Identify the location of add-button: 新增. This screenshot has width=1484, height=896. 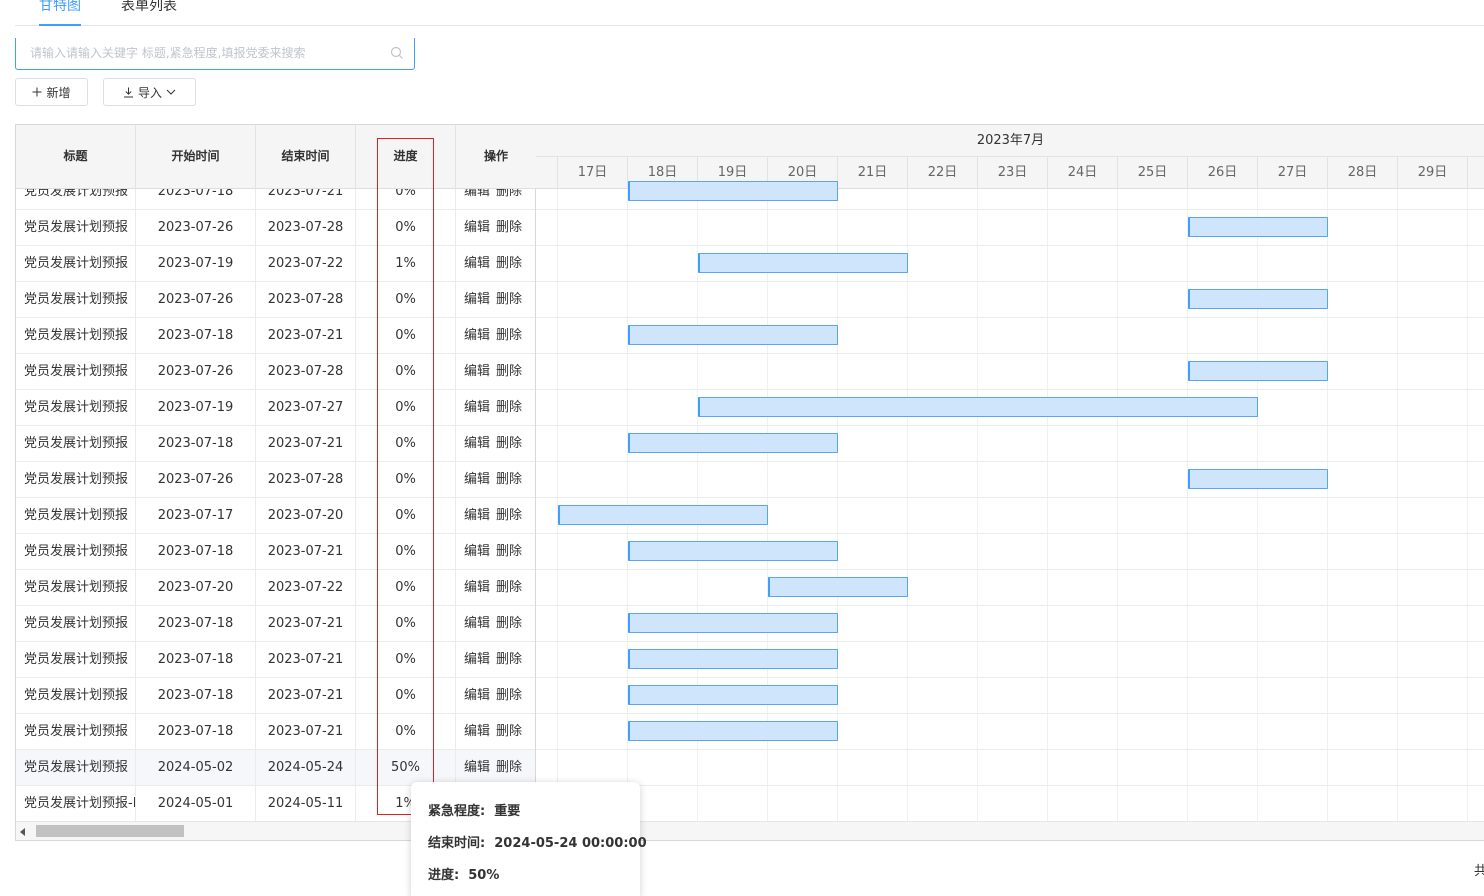
(51, 92).